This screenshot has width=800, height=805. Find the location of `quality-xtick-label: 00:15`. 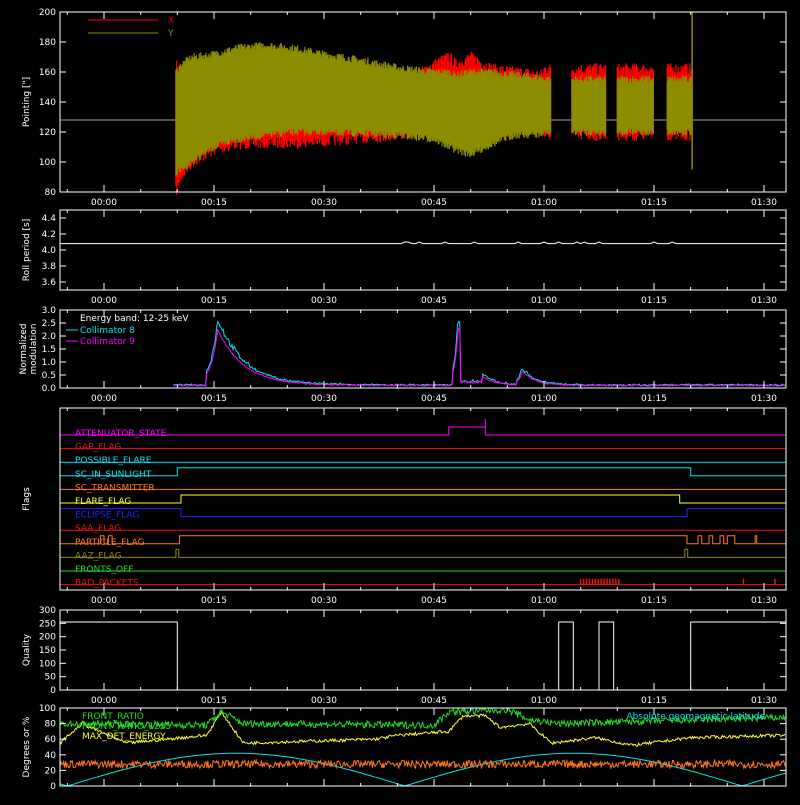

quality-xtick-label: 00:15 is located at coordinates (214, 701).